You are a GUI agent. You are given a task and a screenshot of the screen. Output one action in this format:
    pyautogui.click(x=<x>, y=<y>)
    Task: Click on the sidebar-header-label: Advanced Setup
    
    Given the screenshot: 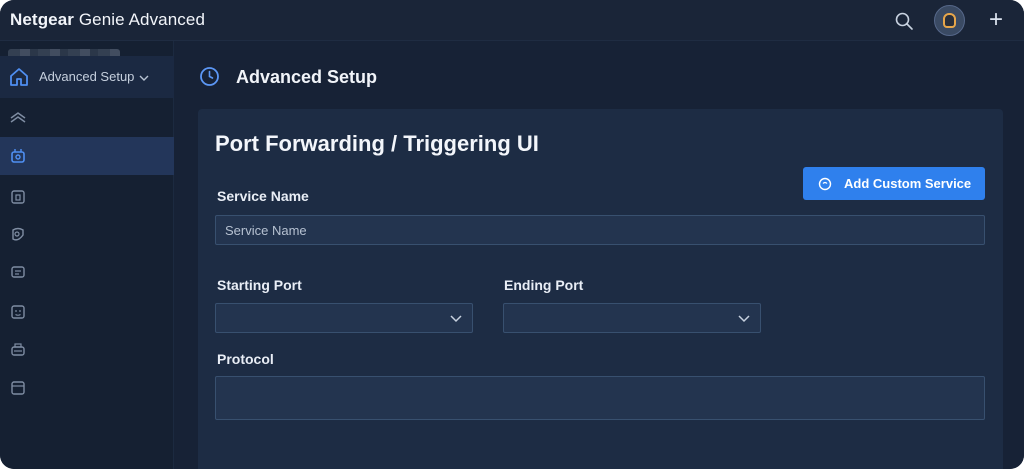 What is the action you would take?
    pyautogui.click(x=87, y=76)
    